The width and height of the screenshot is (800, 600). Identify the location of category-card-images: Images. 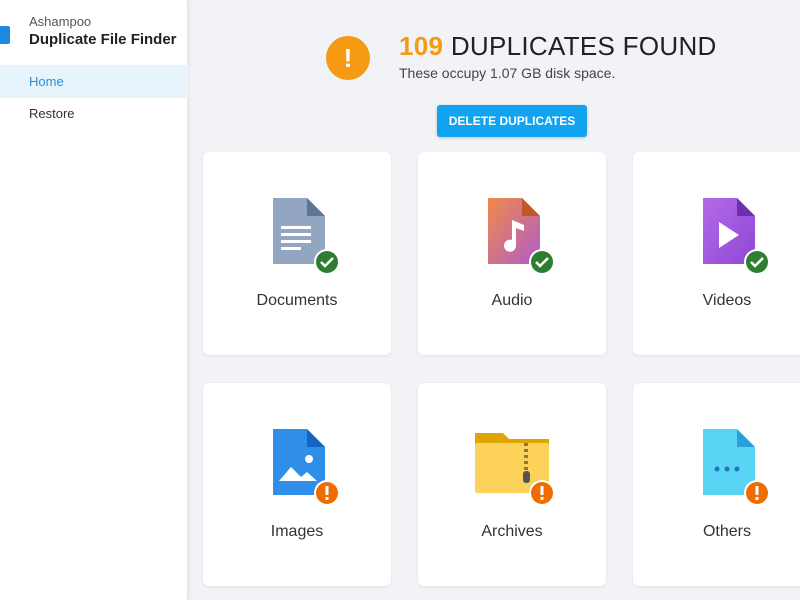
(297, 484).